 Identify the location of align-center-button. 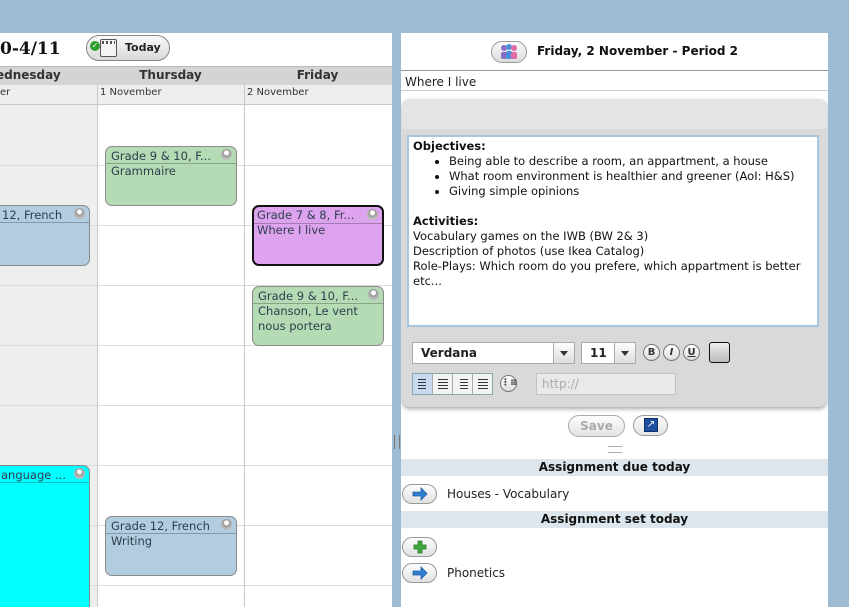
(443, 384).